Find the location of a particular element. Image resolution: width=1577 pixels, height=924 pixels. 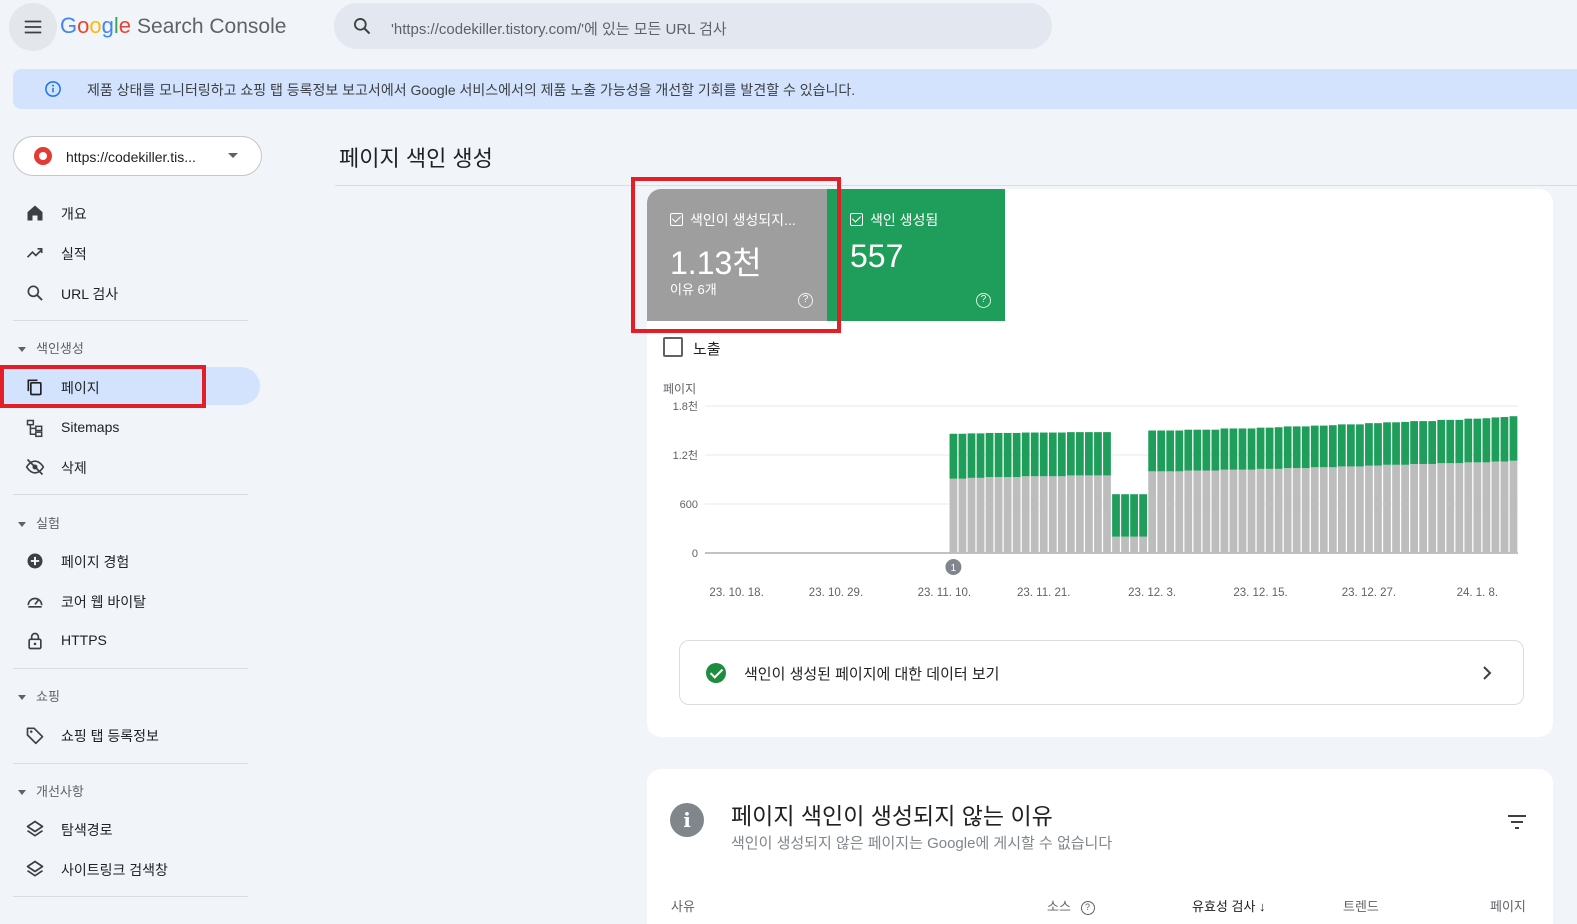

view-indexed-data-link: 색인이 생성된 페이지에 대한 데이터 보기 is located at coordinates (1101, 672).